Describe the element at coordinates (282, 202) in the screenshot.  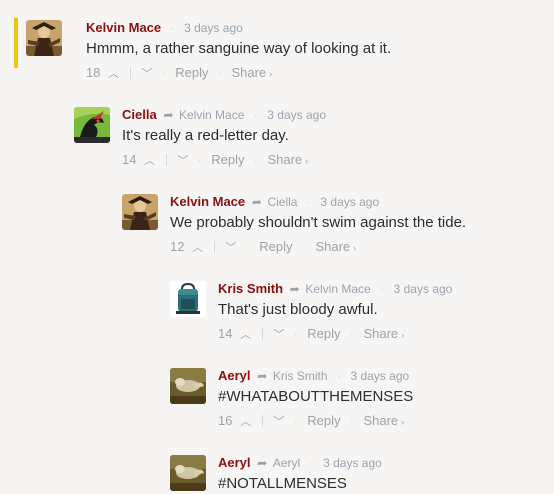
I see `parent-author-link: Ciella` at that location.